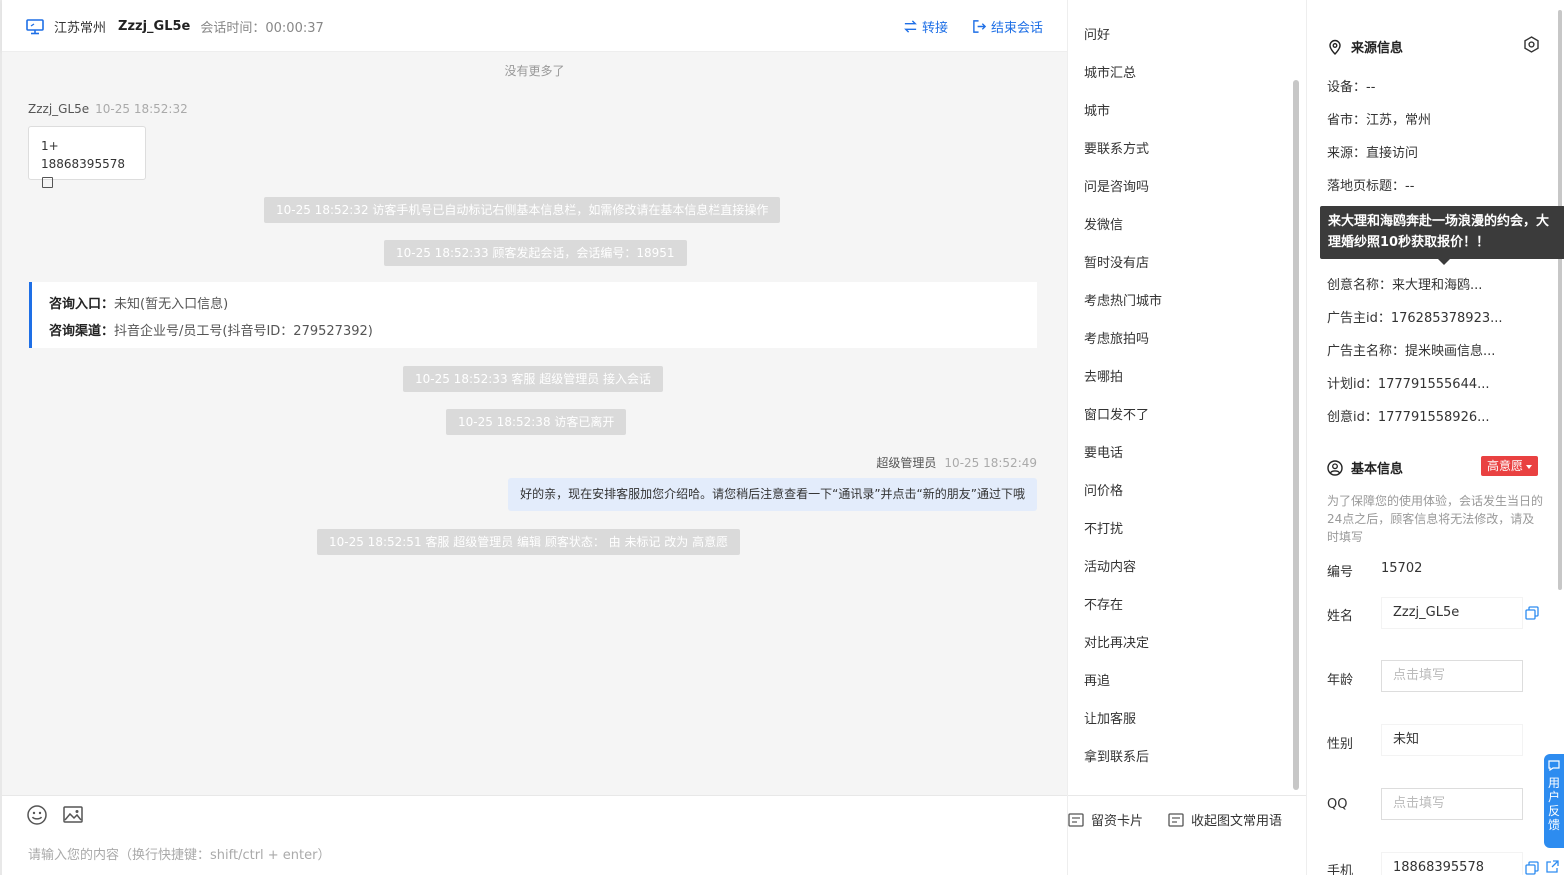 Image resolution: width=1564 pixels, height=875 pixels. Describe the element at coordinates (1371, 186) in the screenshot. I see `source-landing-title: 落地页标题：--` at that location.